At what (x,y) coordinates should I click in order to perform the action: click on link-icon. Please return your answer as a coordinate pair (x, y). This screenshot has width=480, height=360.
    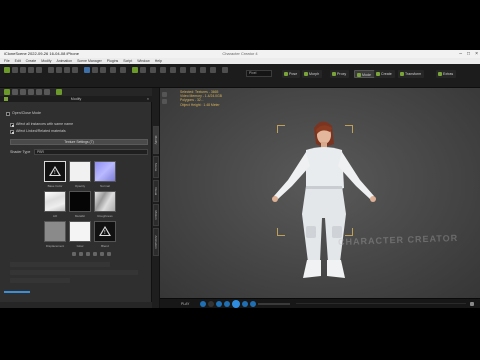
    Looking at the image, I should click on (47, 92).